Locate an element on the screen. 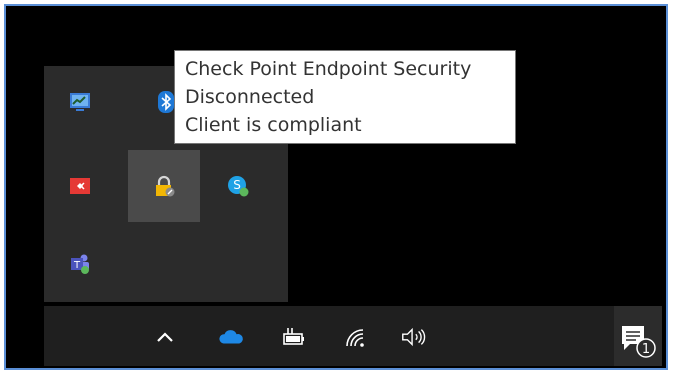 Image resolution: width=674 pixels, height=376 pixels. volume-icon is located at coordinates (414, 337).